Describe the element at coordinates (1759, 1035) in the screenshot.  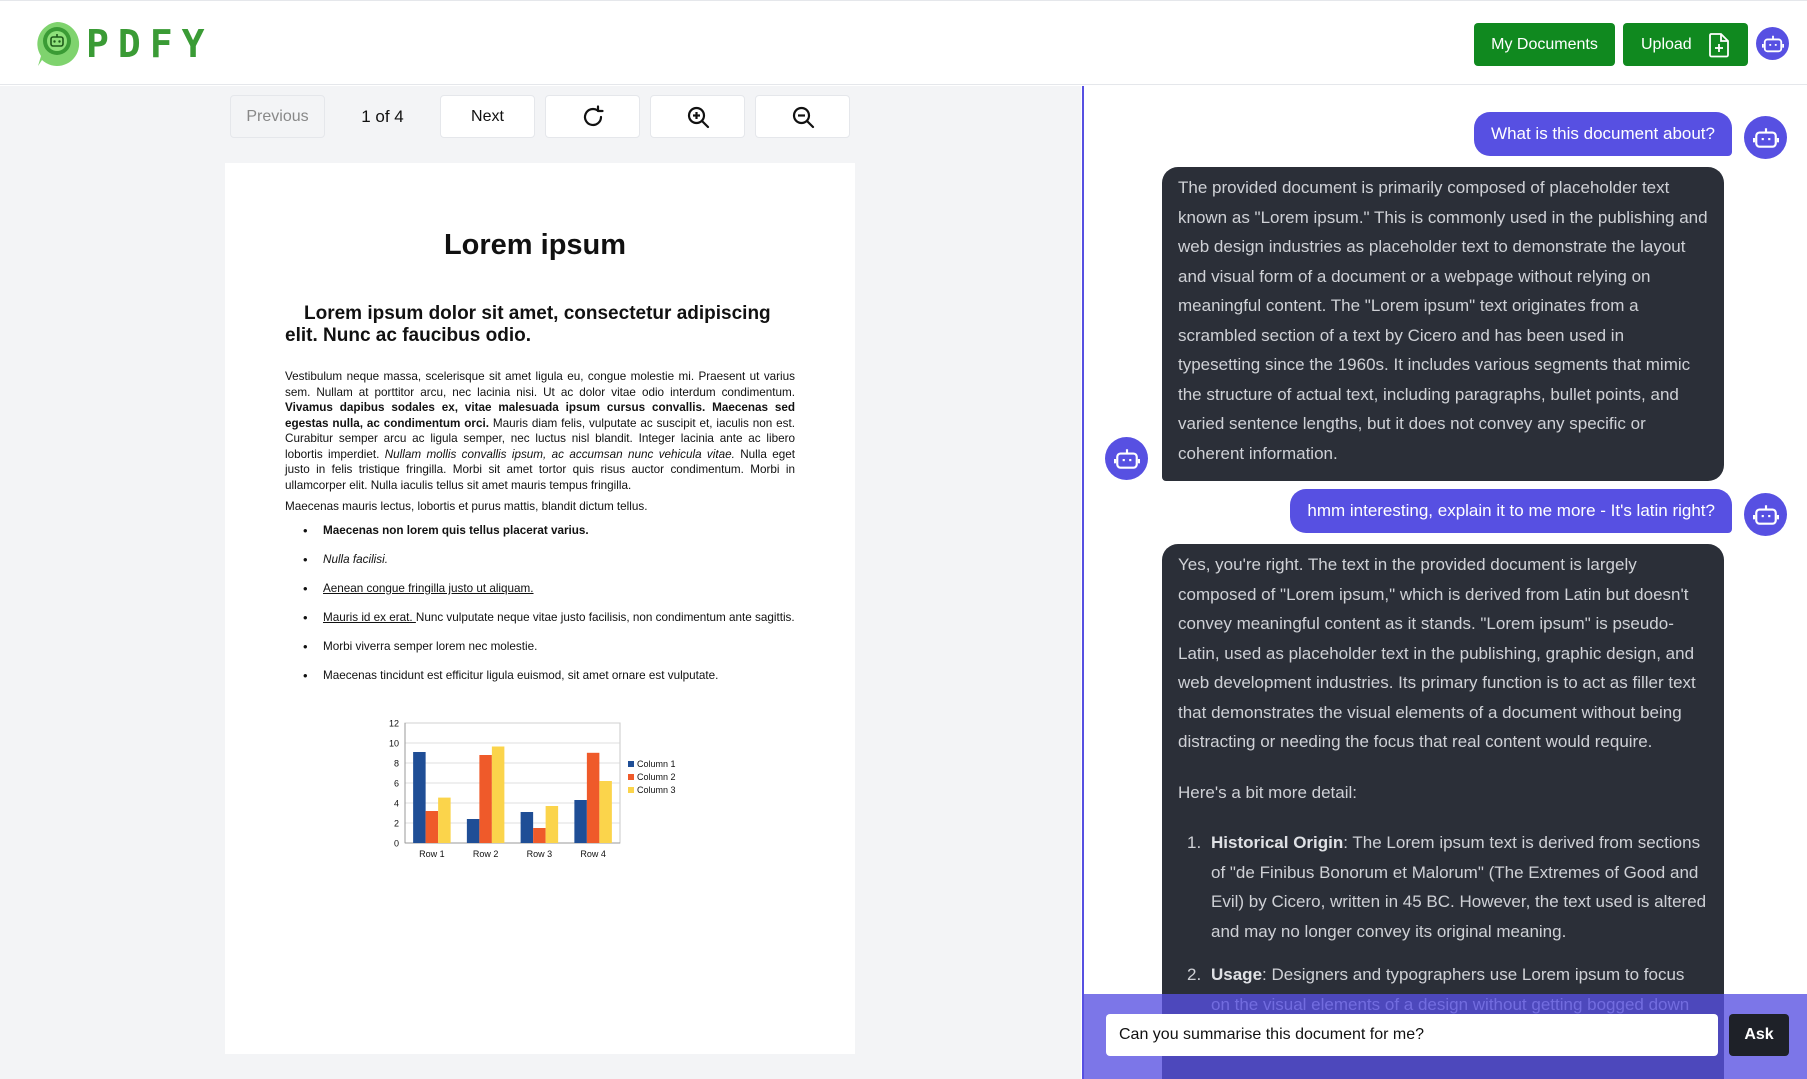
I see `ask-button: Ask` at that location.